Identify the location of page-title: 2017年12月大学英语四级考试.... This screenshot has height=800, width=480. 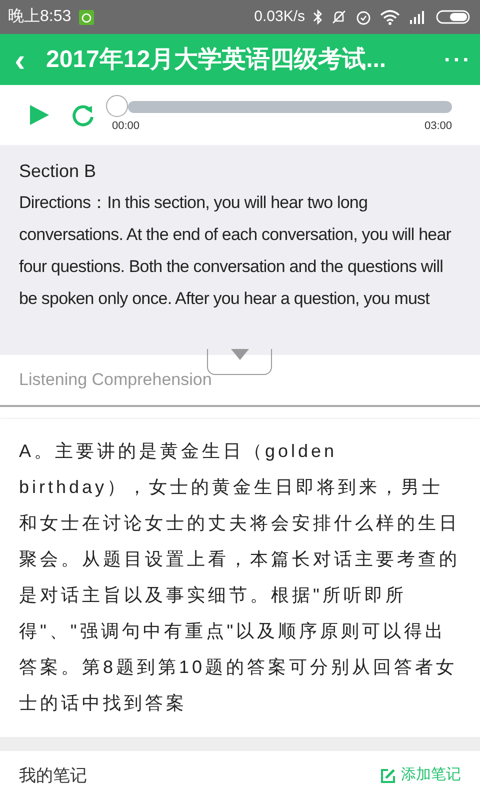
(216, 59).